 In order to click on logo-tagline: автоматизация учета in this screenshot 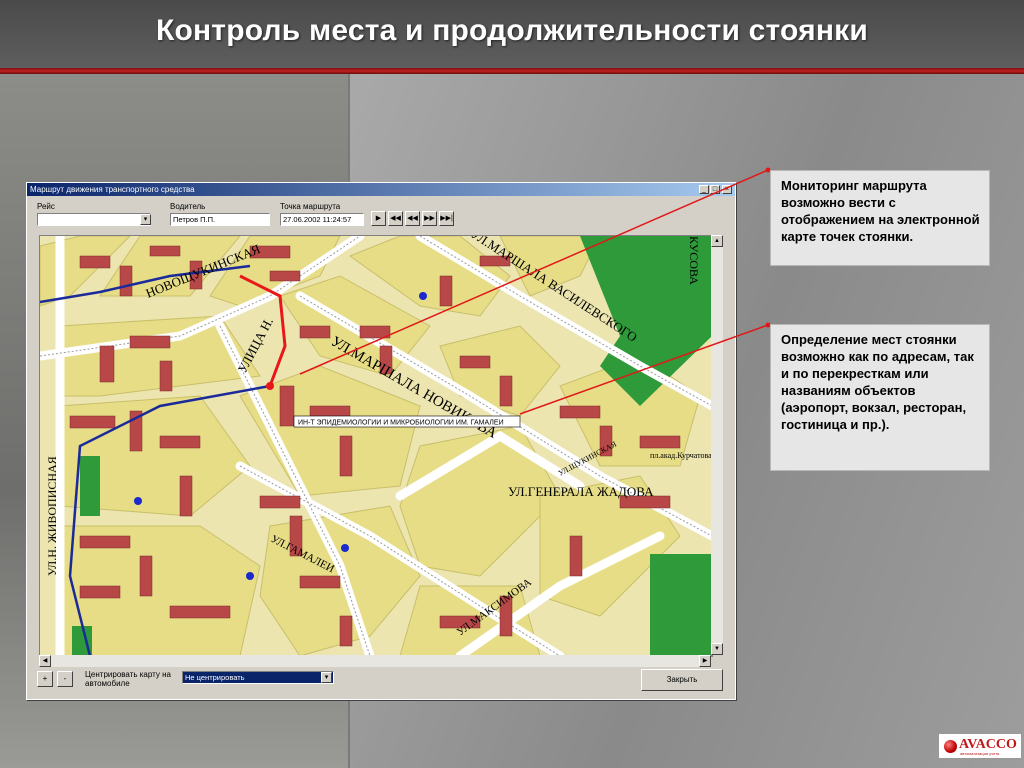, I will do `click(980, 753)`.